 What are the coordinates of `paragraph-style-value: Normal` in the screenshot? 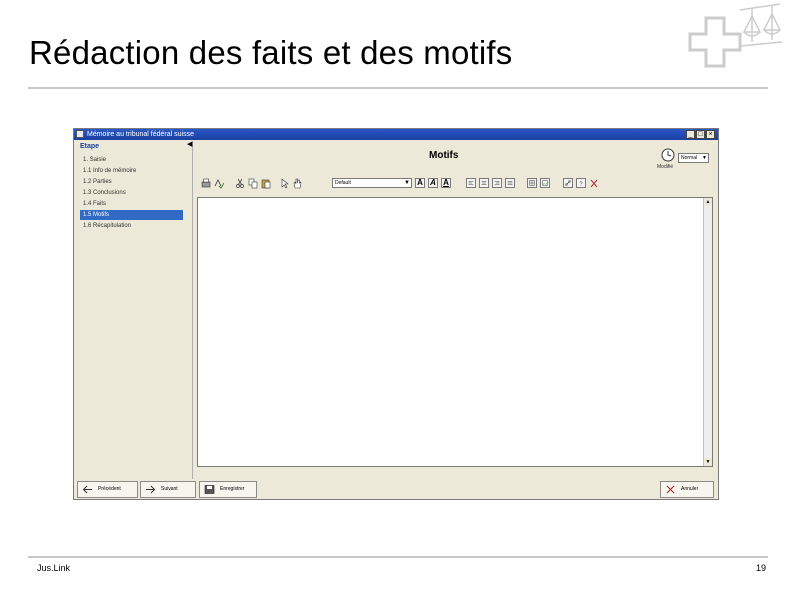 It's located at (689, 158).